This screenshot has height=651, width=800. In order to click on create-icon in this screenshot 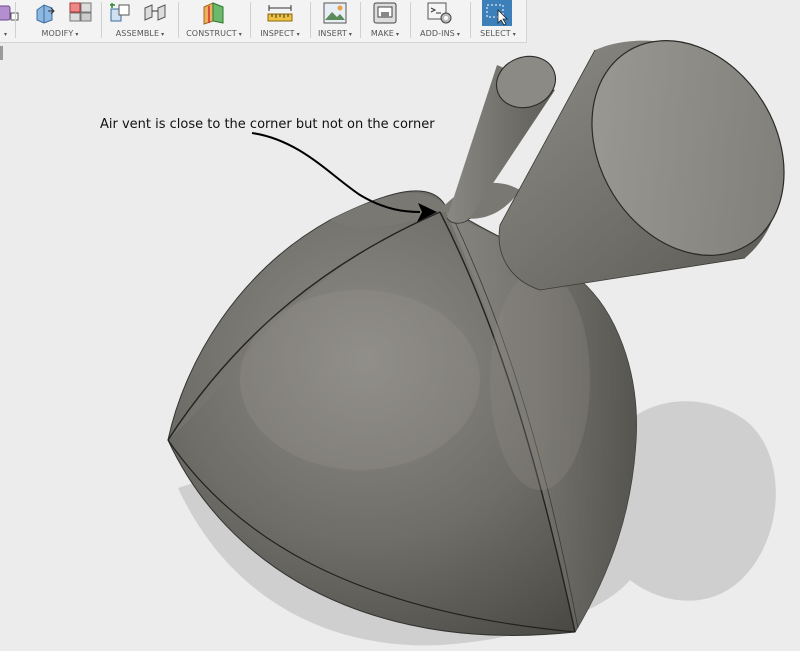, I will do `click(9, 13)`.